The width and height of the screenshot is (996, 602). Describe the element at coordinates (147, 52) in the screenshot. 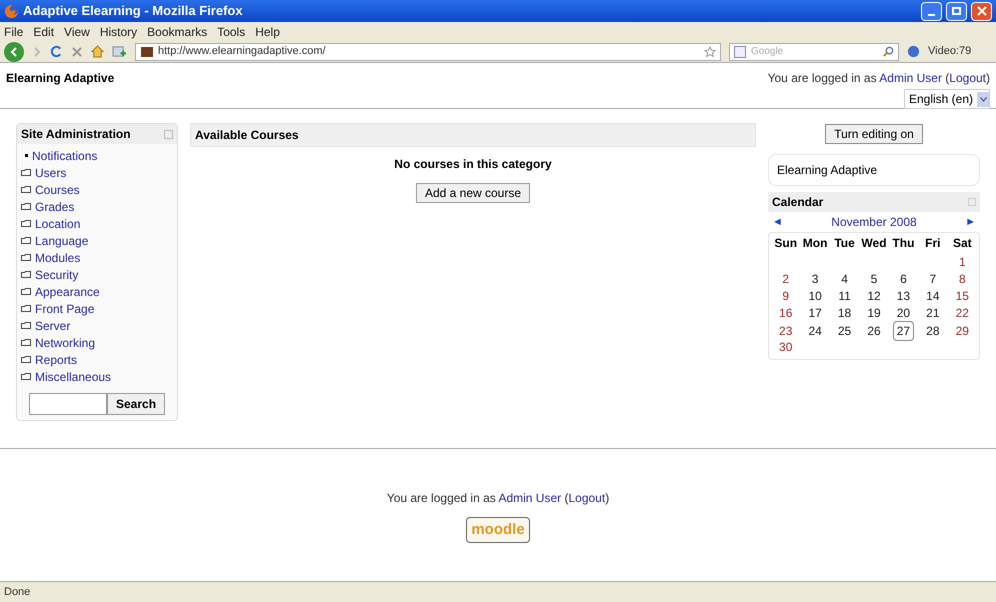

I see `site-icon` at that location.